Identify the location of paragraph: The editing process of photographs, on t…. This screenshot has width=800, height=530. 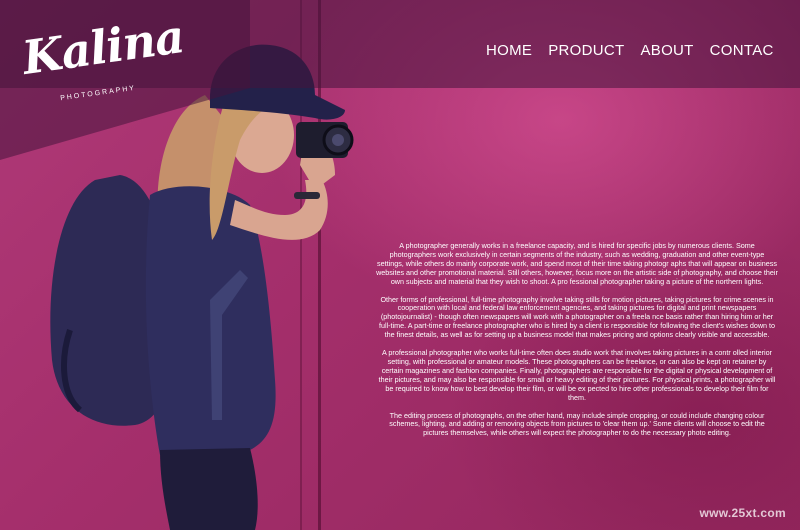
(577, 424).